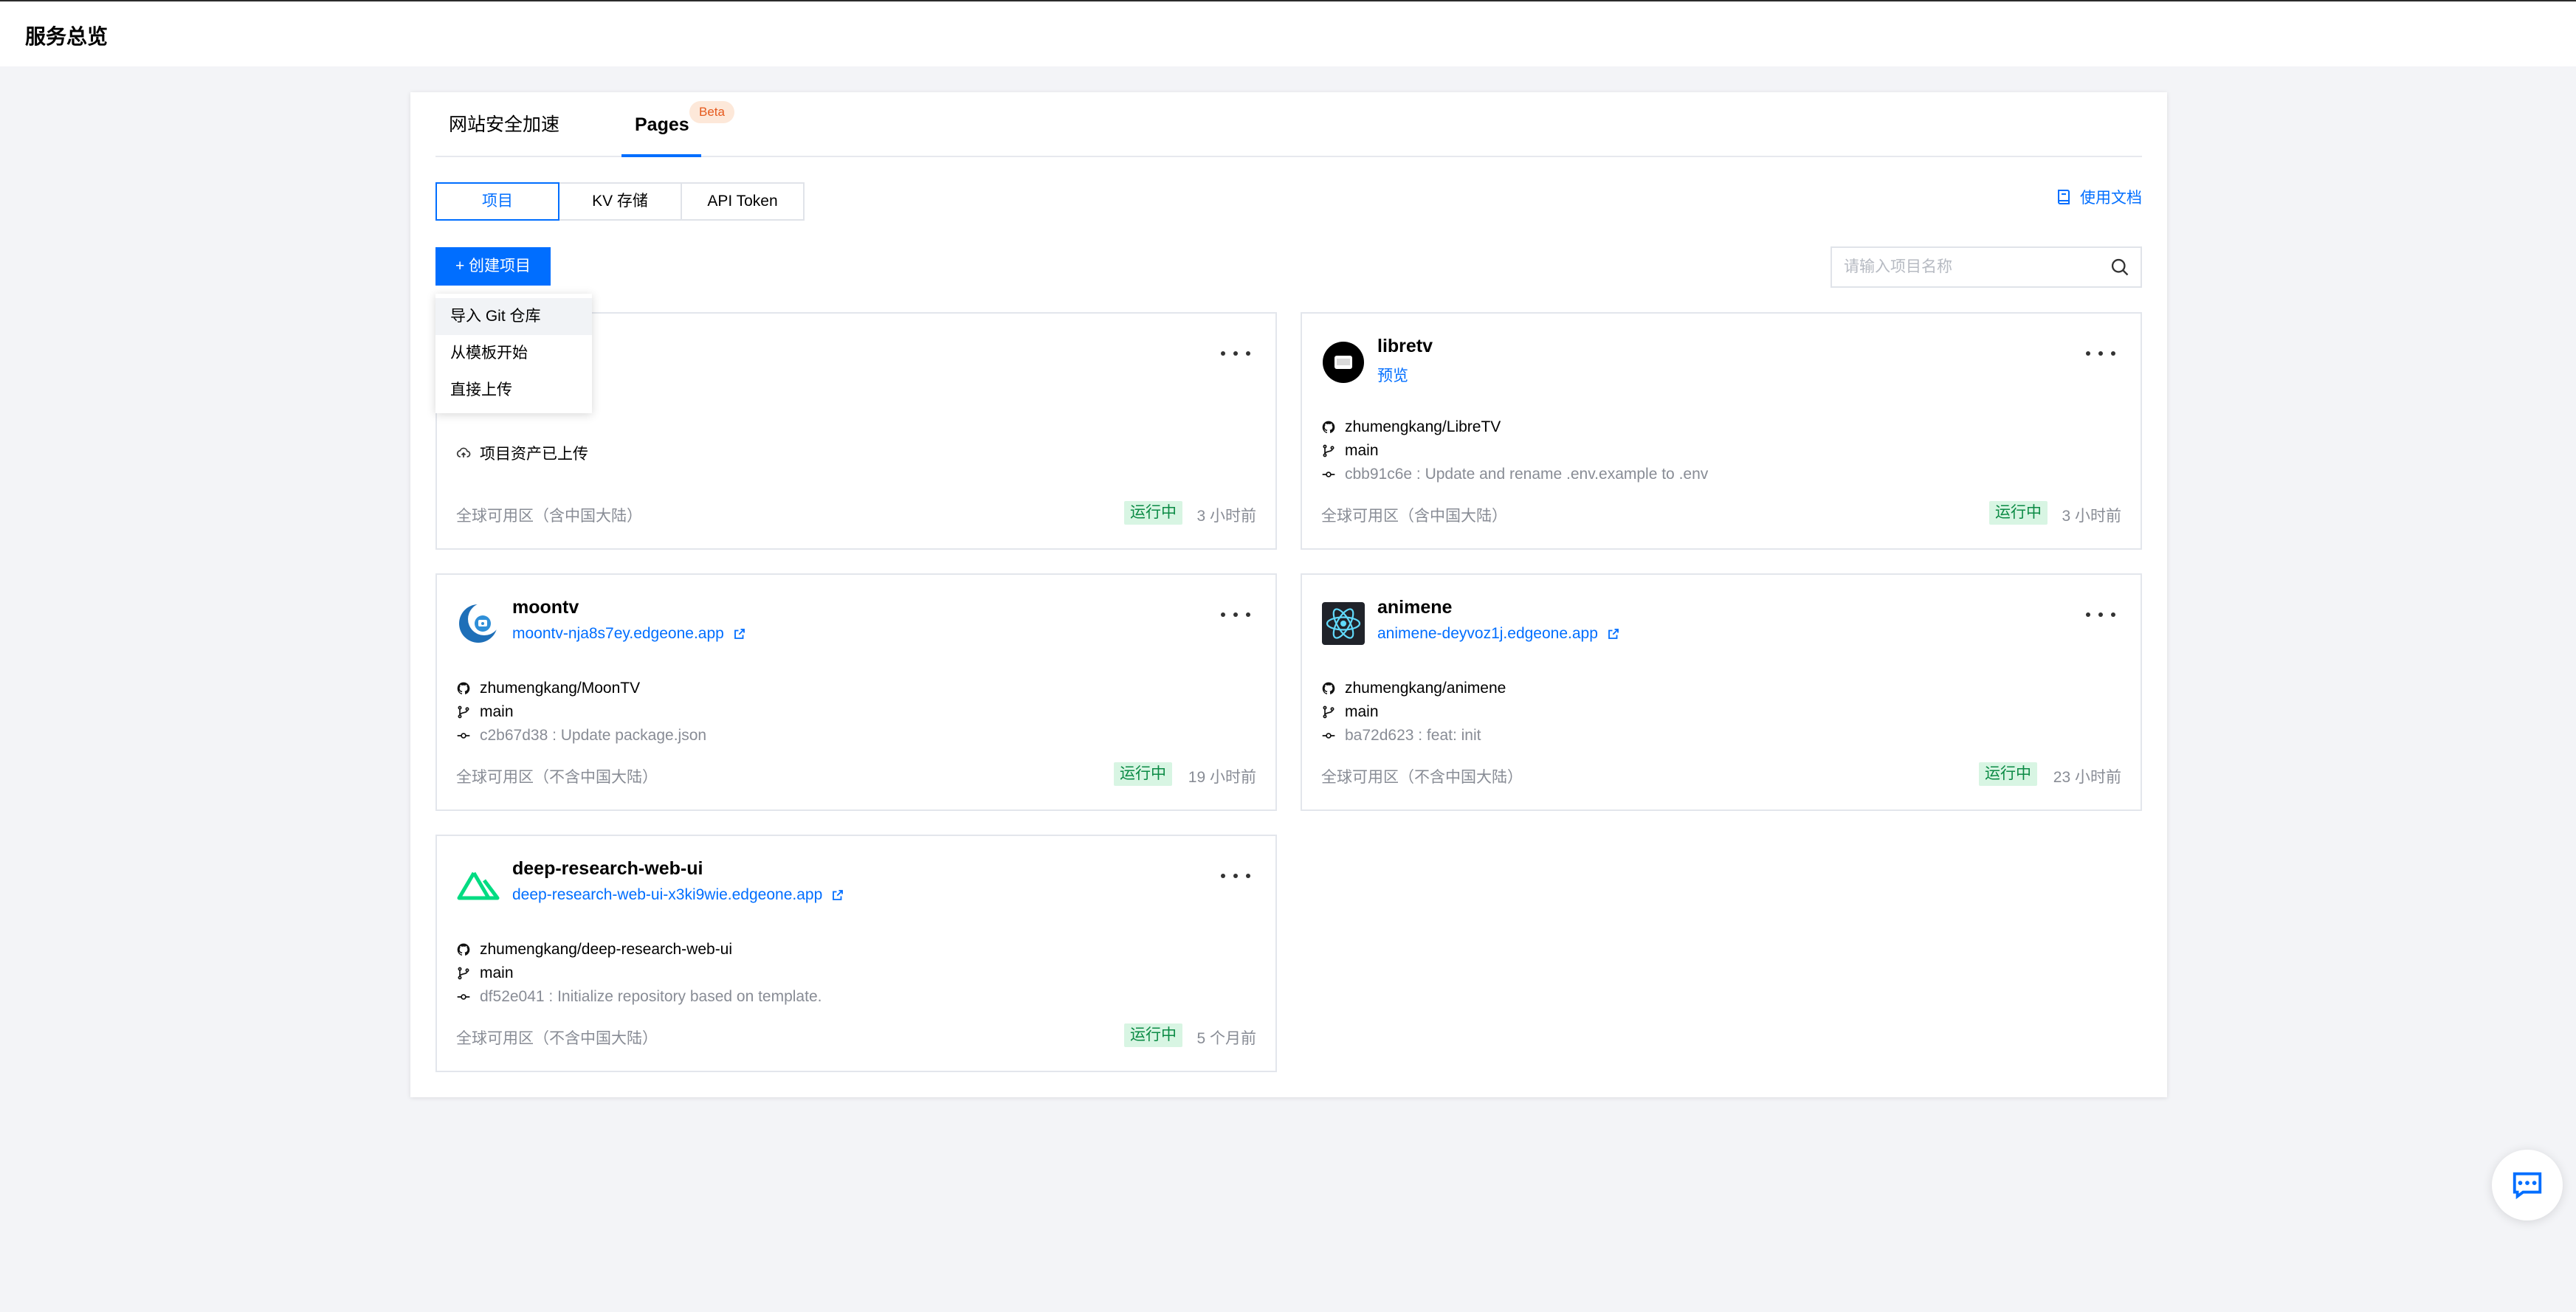 Image resolution: width=2576 pixels, height=1312 pixels. I want to click on menu-item-direct-upload: 直接上传, so click(513, 390).